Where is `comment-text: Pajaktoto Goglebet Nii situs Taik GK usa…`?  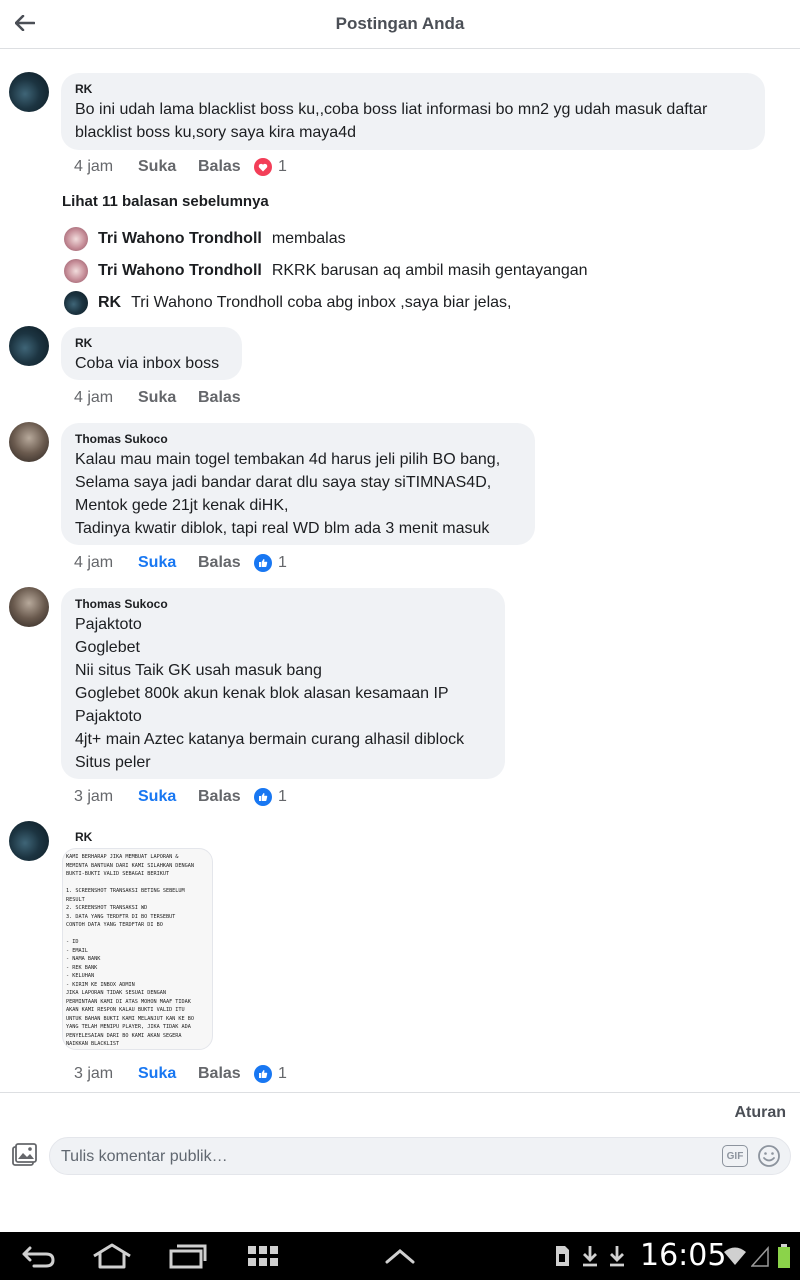 comment-text: Pajaktoto Goglebet Nii situs Taik GK usa… is located at coordinates (270, 693).